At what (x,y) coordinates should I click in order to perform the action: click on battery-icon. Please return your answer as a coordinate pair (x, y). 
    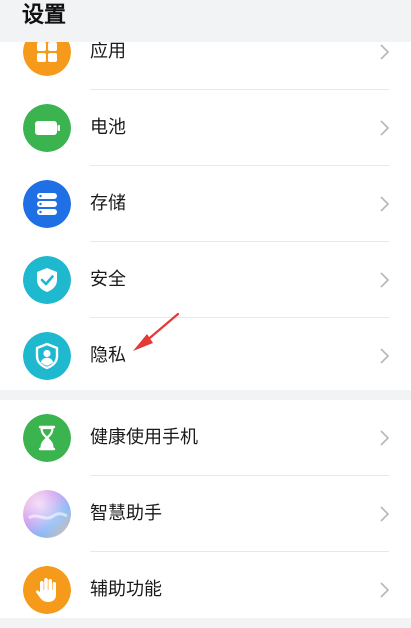
    Looking at the image, I should click on (47, 128).